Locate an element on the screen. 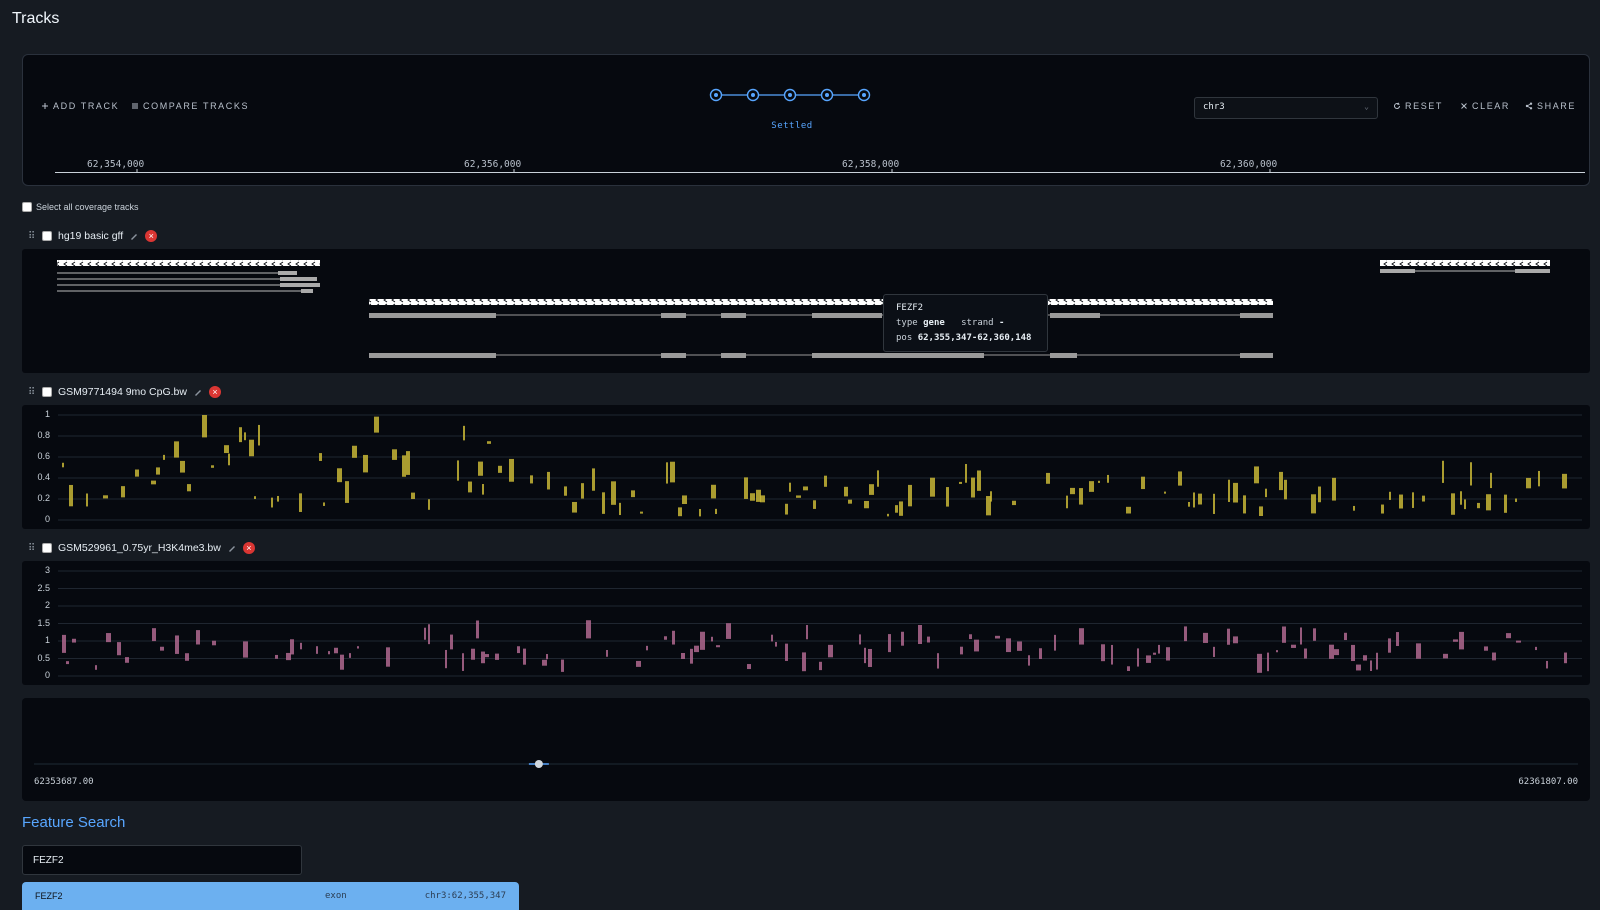 Image resolution: width=1600 pixels, height=910 pixels. gene-annotation-graphic is located at coordinates (803, 309).